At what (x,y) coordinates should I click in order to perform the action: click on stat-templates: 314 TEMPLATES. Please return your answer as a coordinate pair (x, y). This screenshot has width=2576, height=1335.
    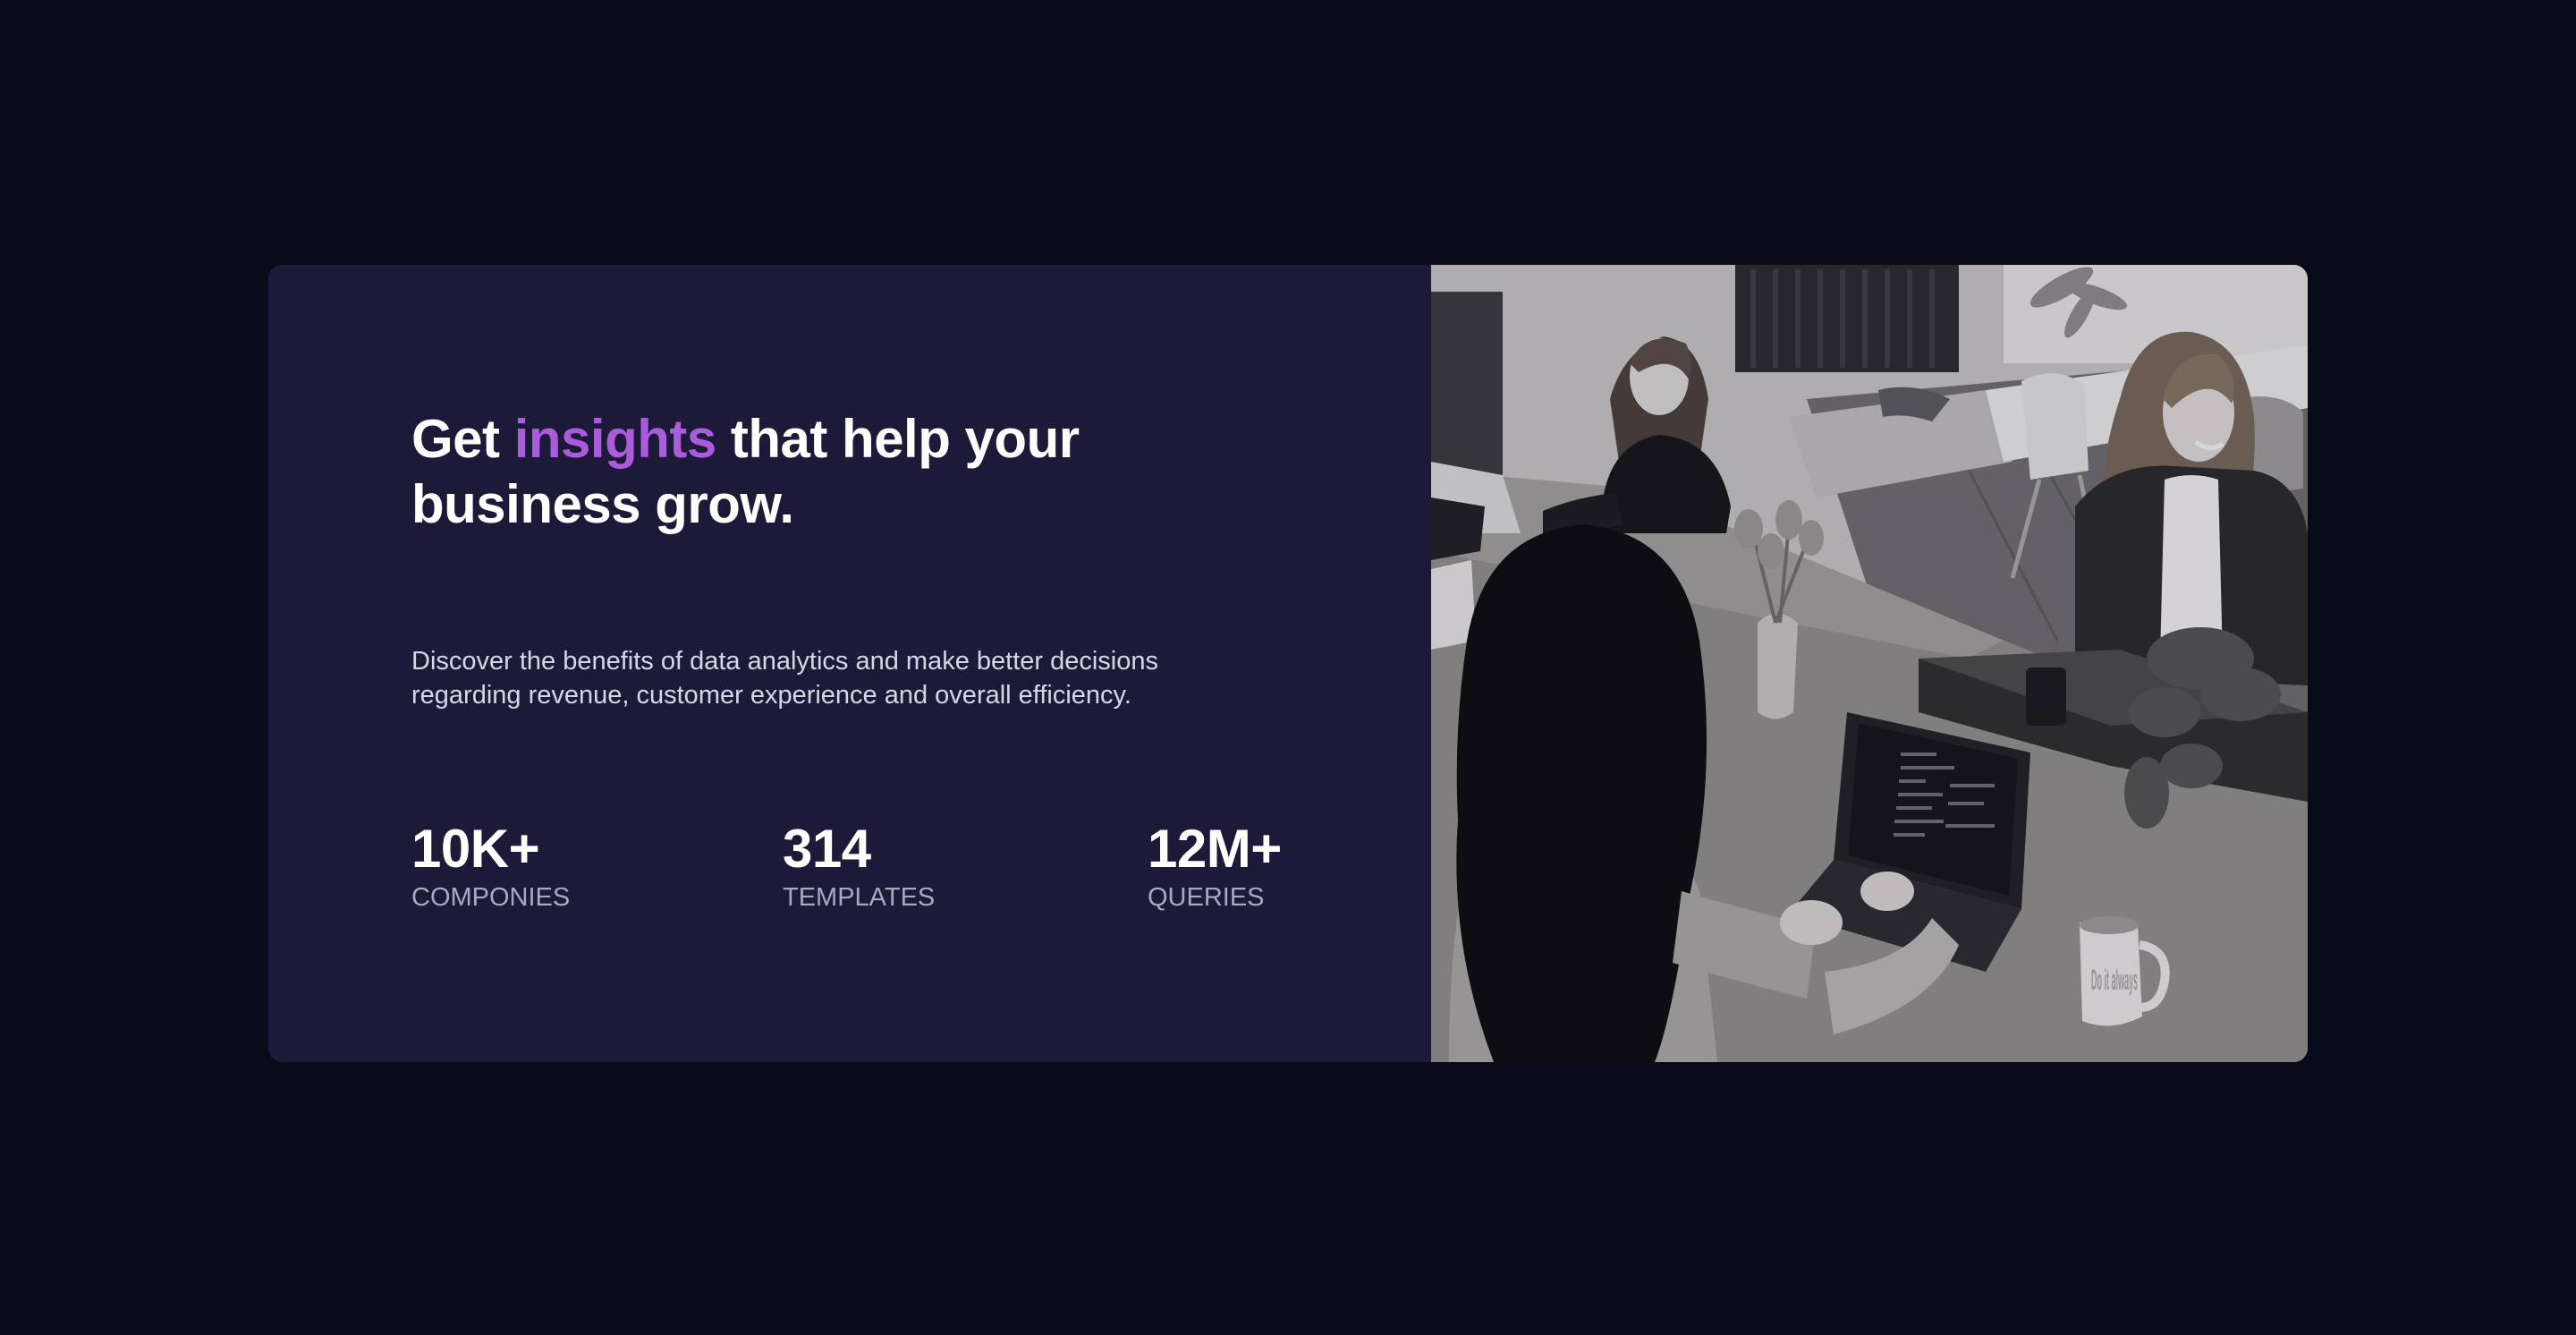
    Looking at the image, I should click on (859, 865).